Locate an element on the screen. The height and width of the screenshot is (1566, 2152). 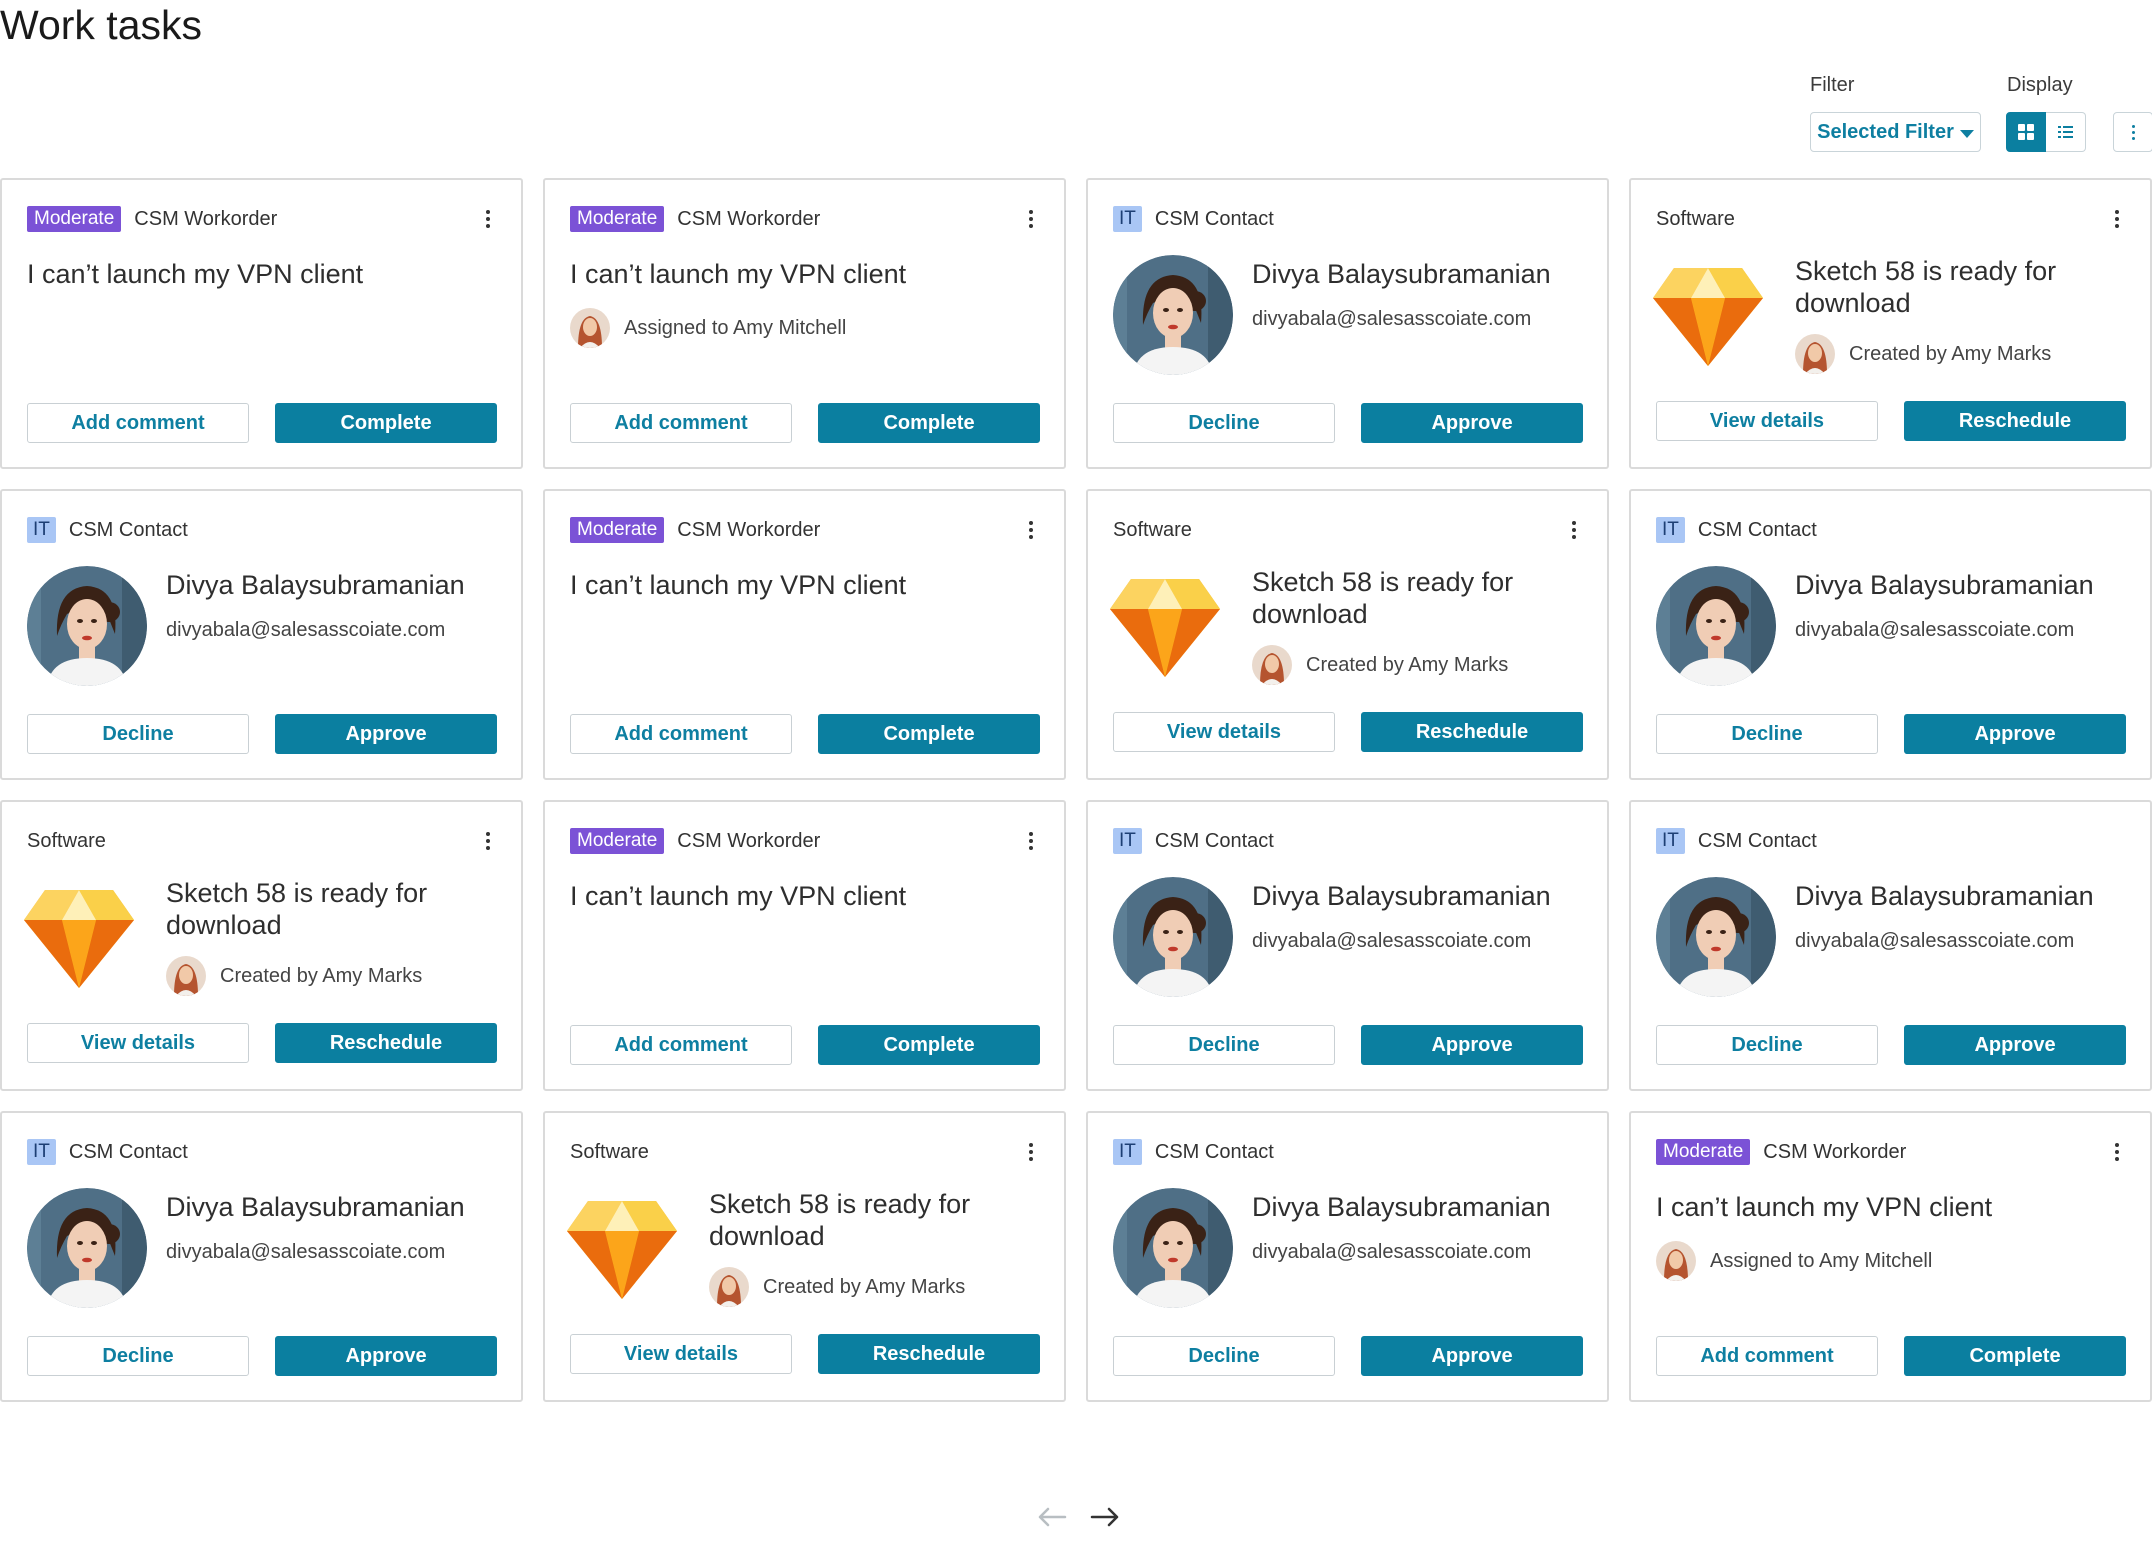
card-type: Software is located at coordinates (66, 840).